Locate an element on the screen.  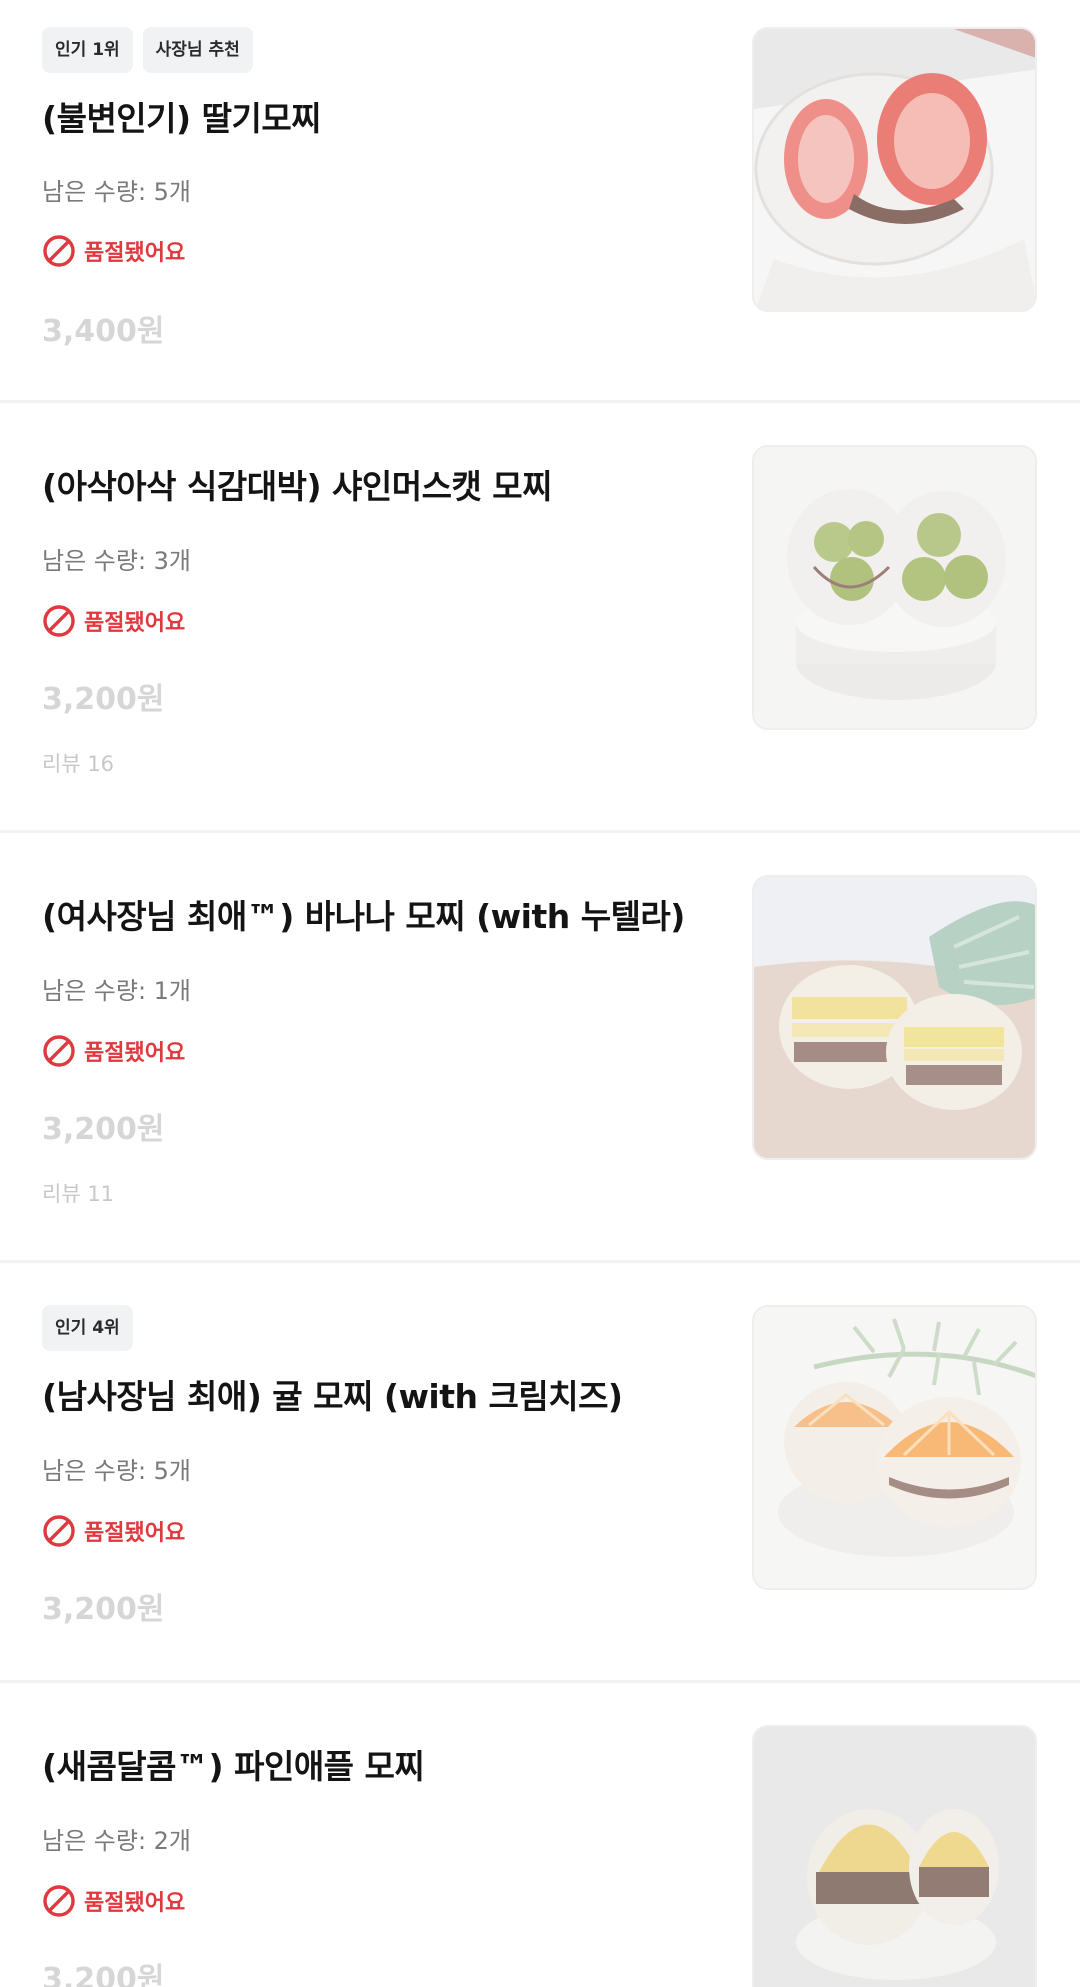
stock-count: 남은 수량: 2개 is located at coordinates (117, 1841).